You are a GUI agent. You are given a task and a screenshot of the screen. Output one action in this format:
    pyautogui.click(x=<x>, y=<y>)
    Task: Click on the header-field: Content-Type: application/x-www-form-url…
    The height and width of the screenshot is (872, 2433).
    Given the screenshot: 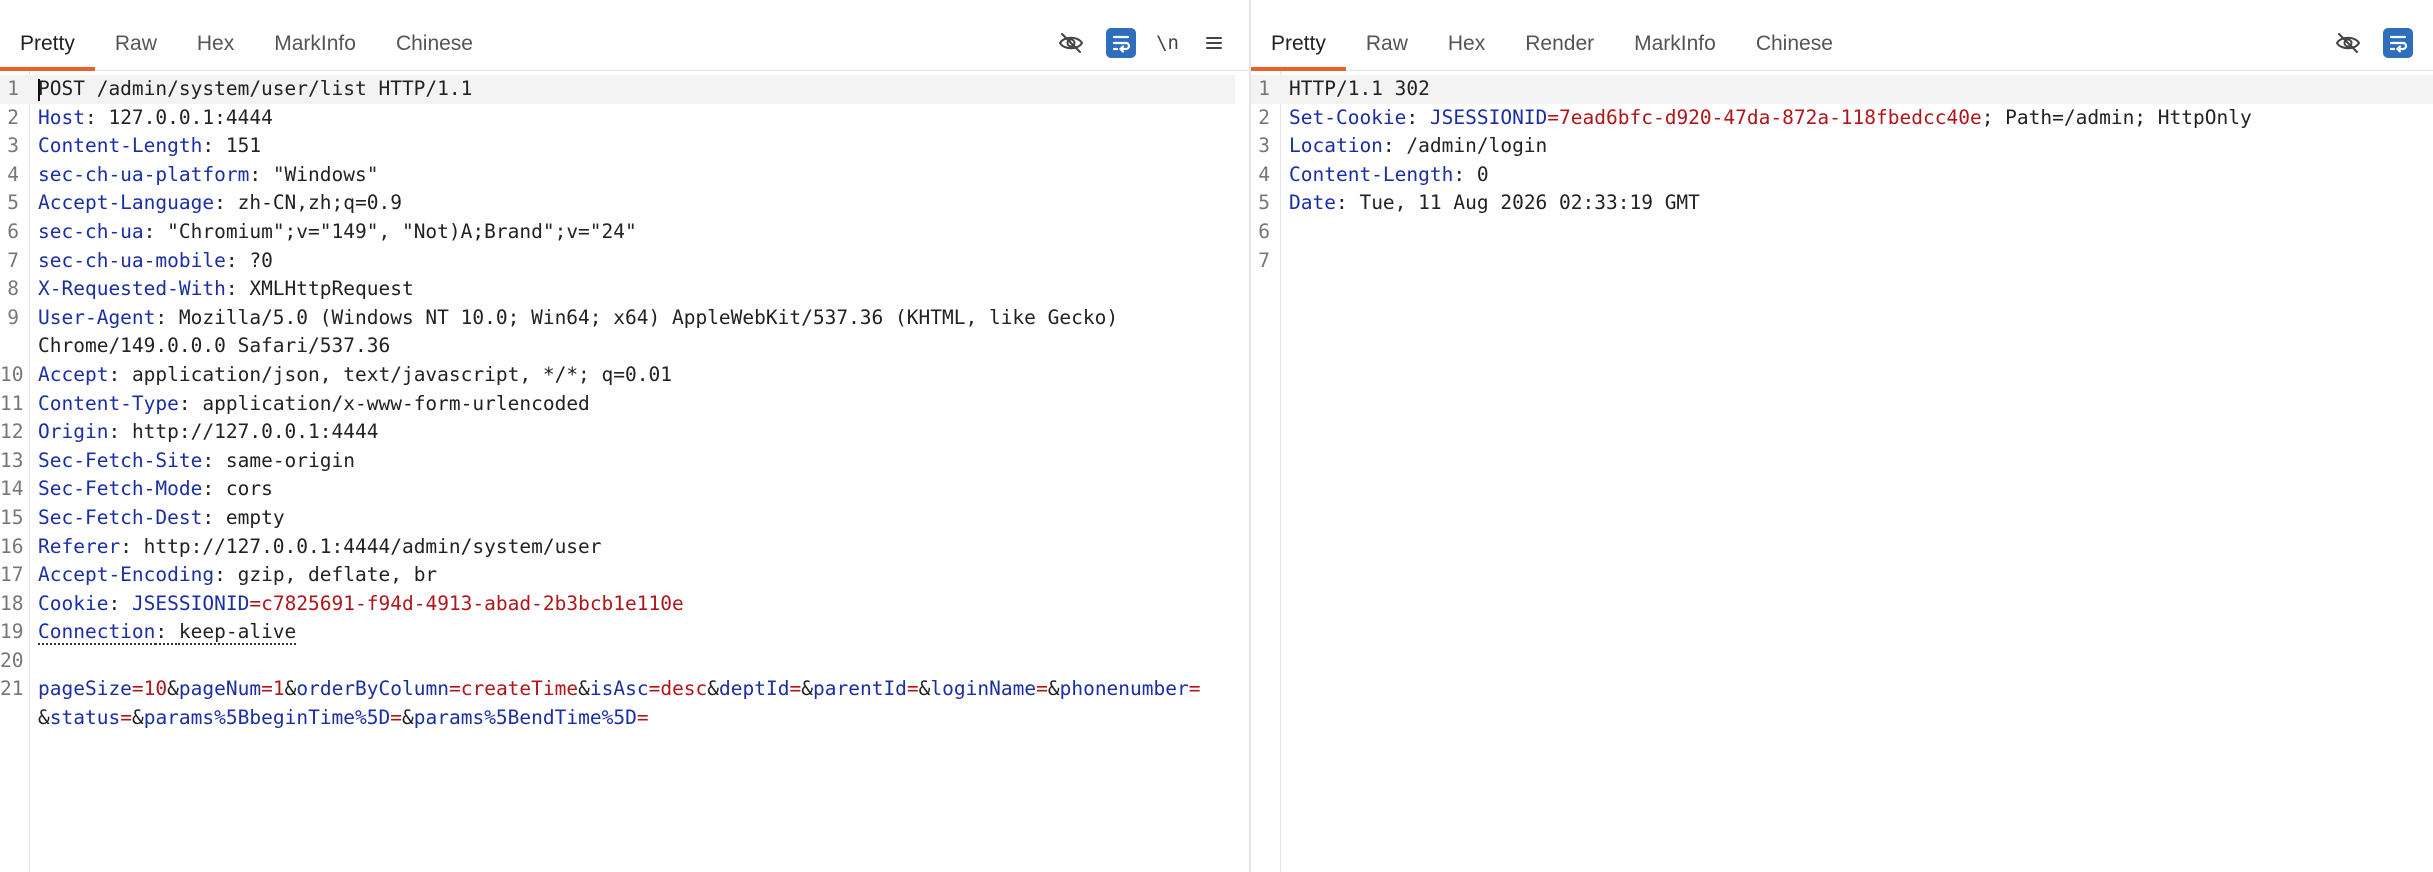 What is the action you would take?
    pyautogui.click(x=314, y=403)
    